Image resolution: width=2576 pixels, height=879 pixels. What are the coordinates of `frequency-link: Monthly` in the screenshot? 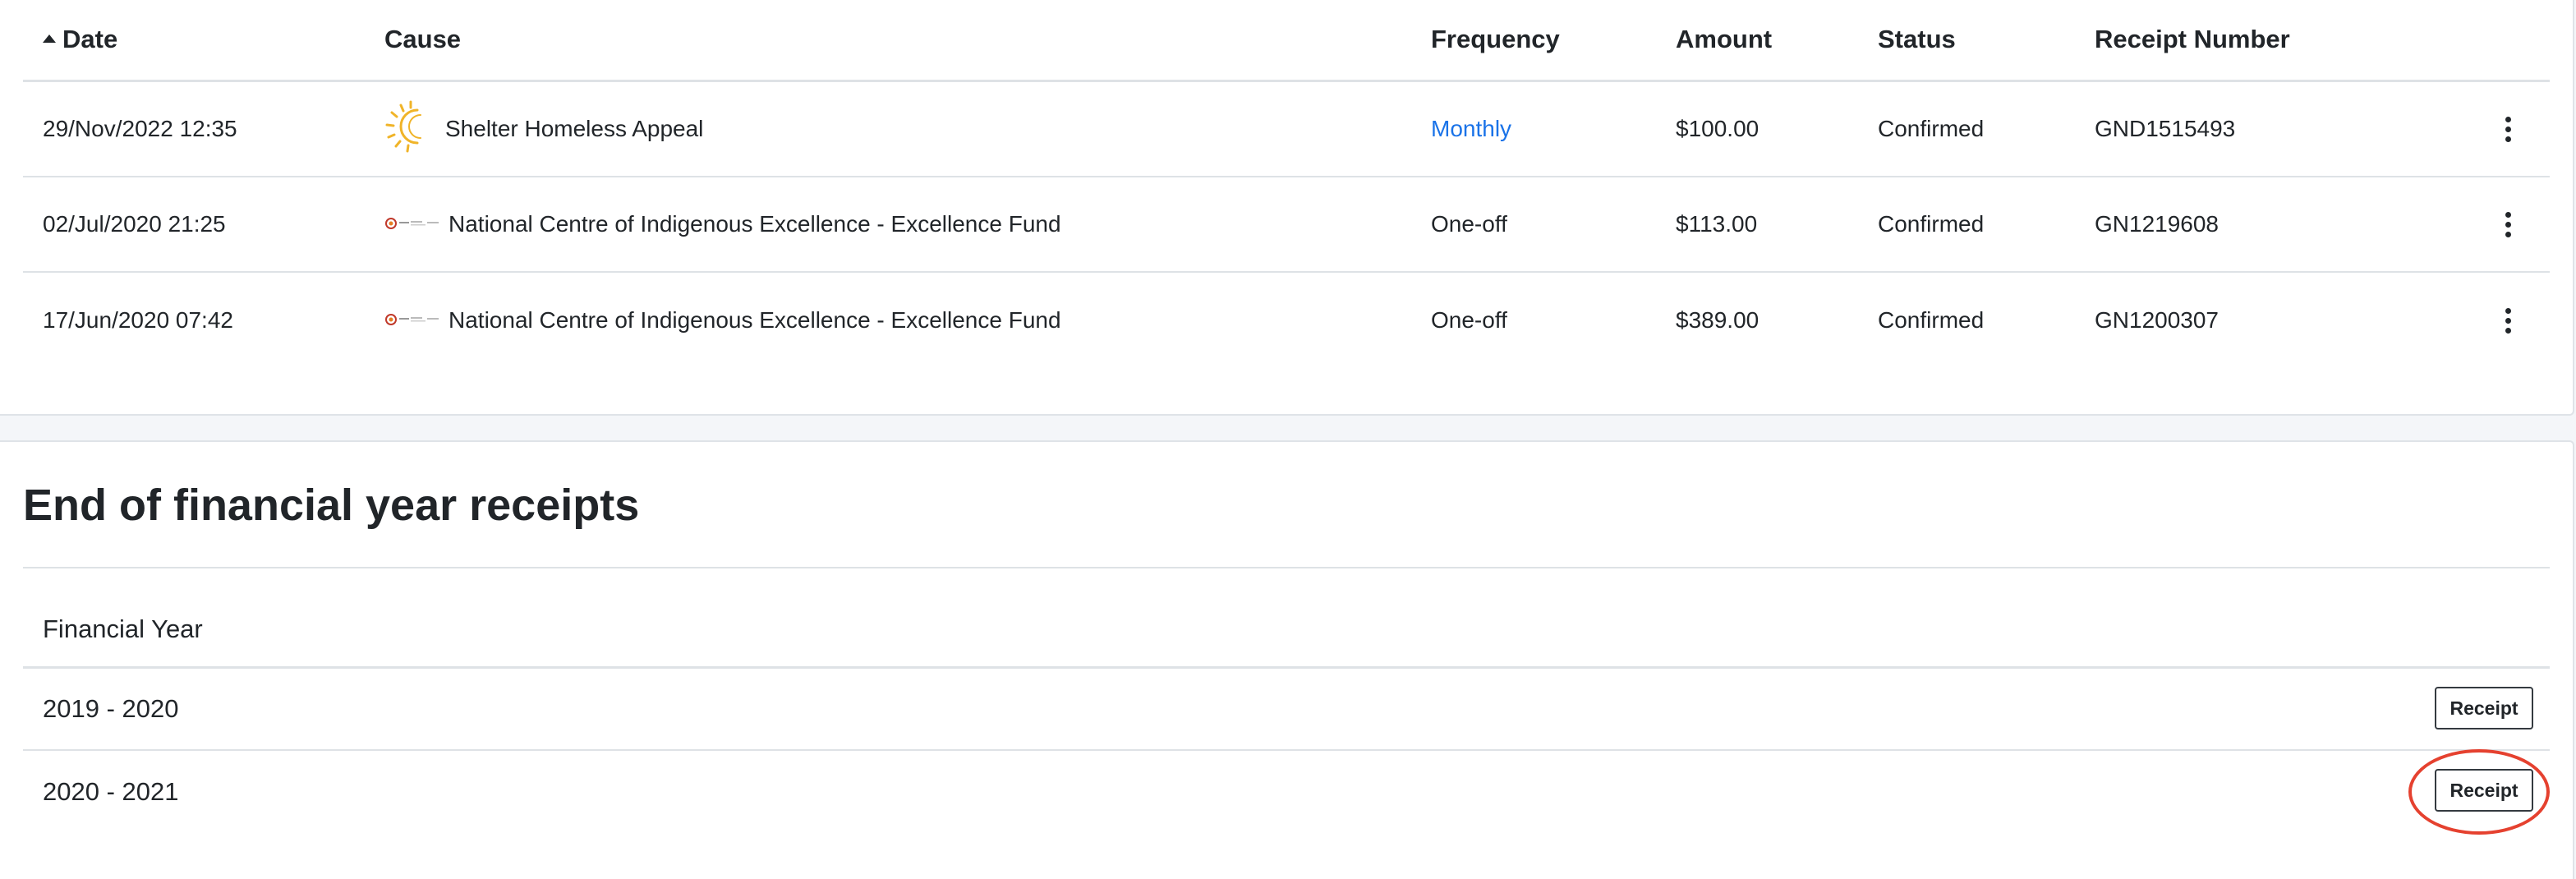 It's located at (1471, 129).